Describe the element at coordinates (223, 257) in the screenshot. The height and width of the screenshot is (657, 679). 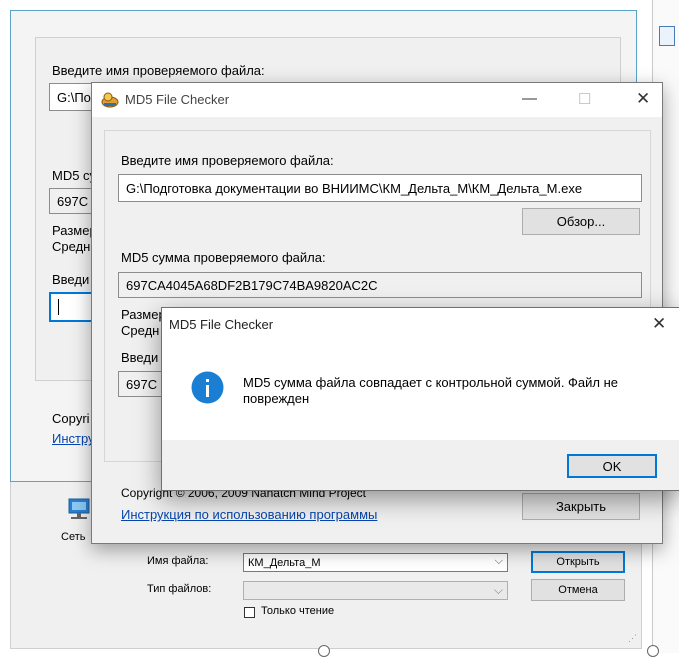
I see `md5-label: MD5 сумма проверяемого файла:` at that location.